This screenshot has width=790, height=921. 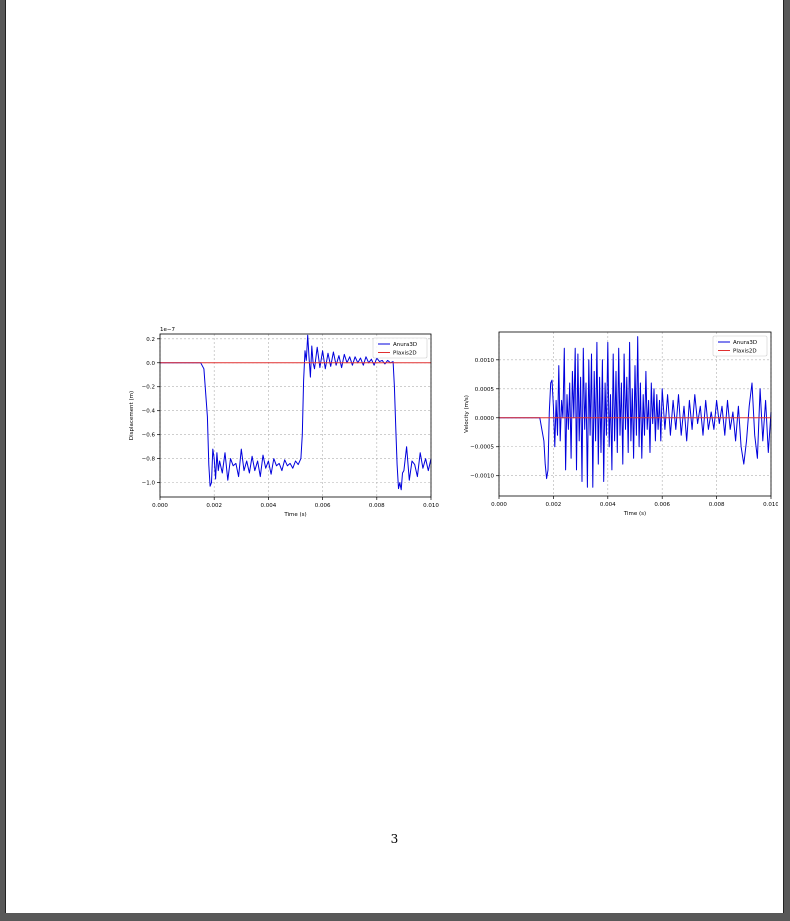 What do you see at coordinates (485, 419) in the screenshot?
I see `y-tick-label: 0.0000` at bounding box center [485, 419].